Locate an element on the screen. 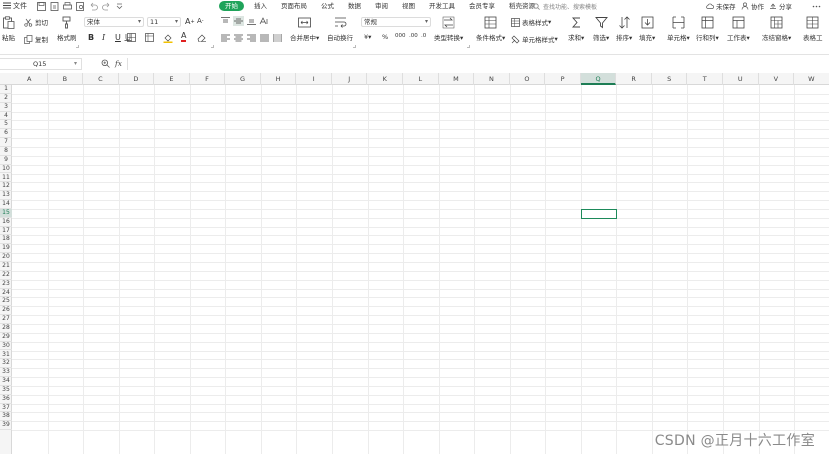 The image size is (829, 454). more-icon is located at coordinates (816, 6).